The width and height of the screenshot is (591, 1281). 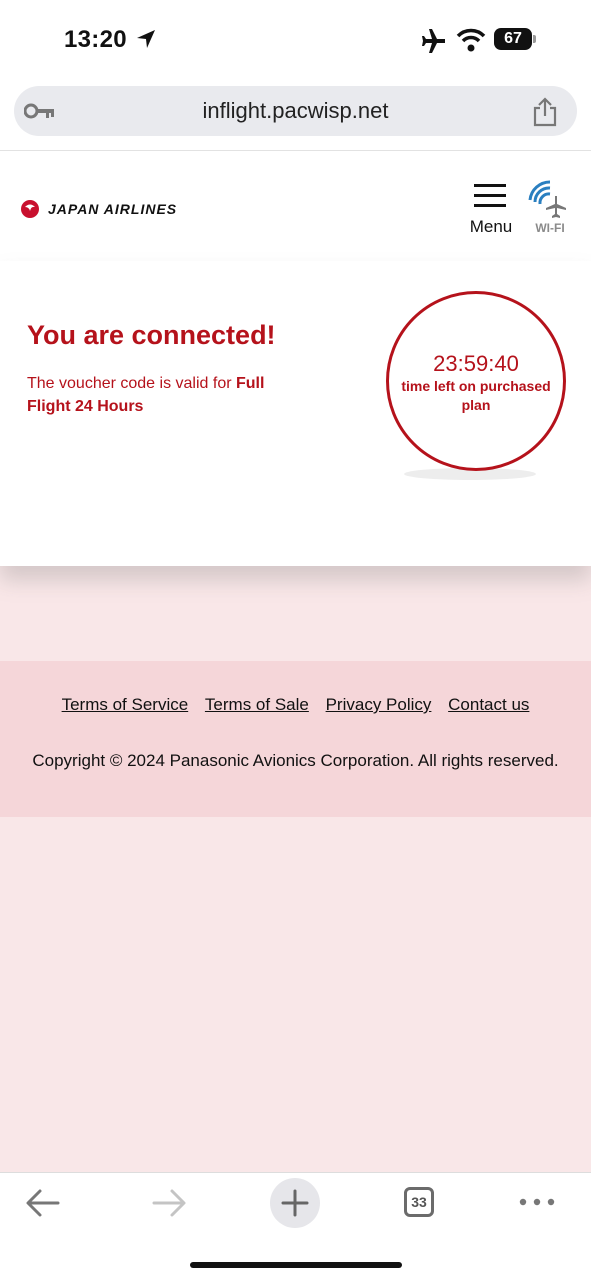 What do you see at coordinates (379, 704) in the screenshot?
I see `privacy-policy-link: Privacy Policy` at bounding box center [379, 704].